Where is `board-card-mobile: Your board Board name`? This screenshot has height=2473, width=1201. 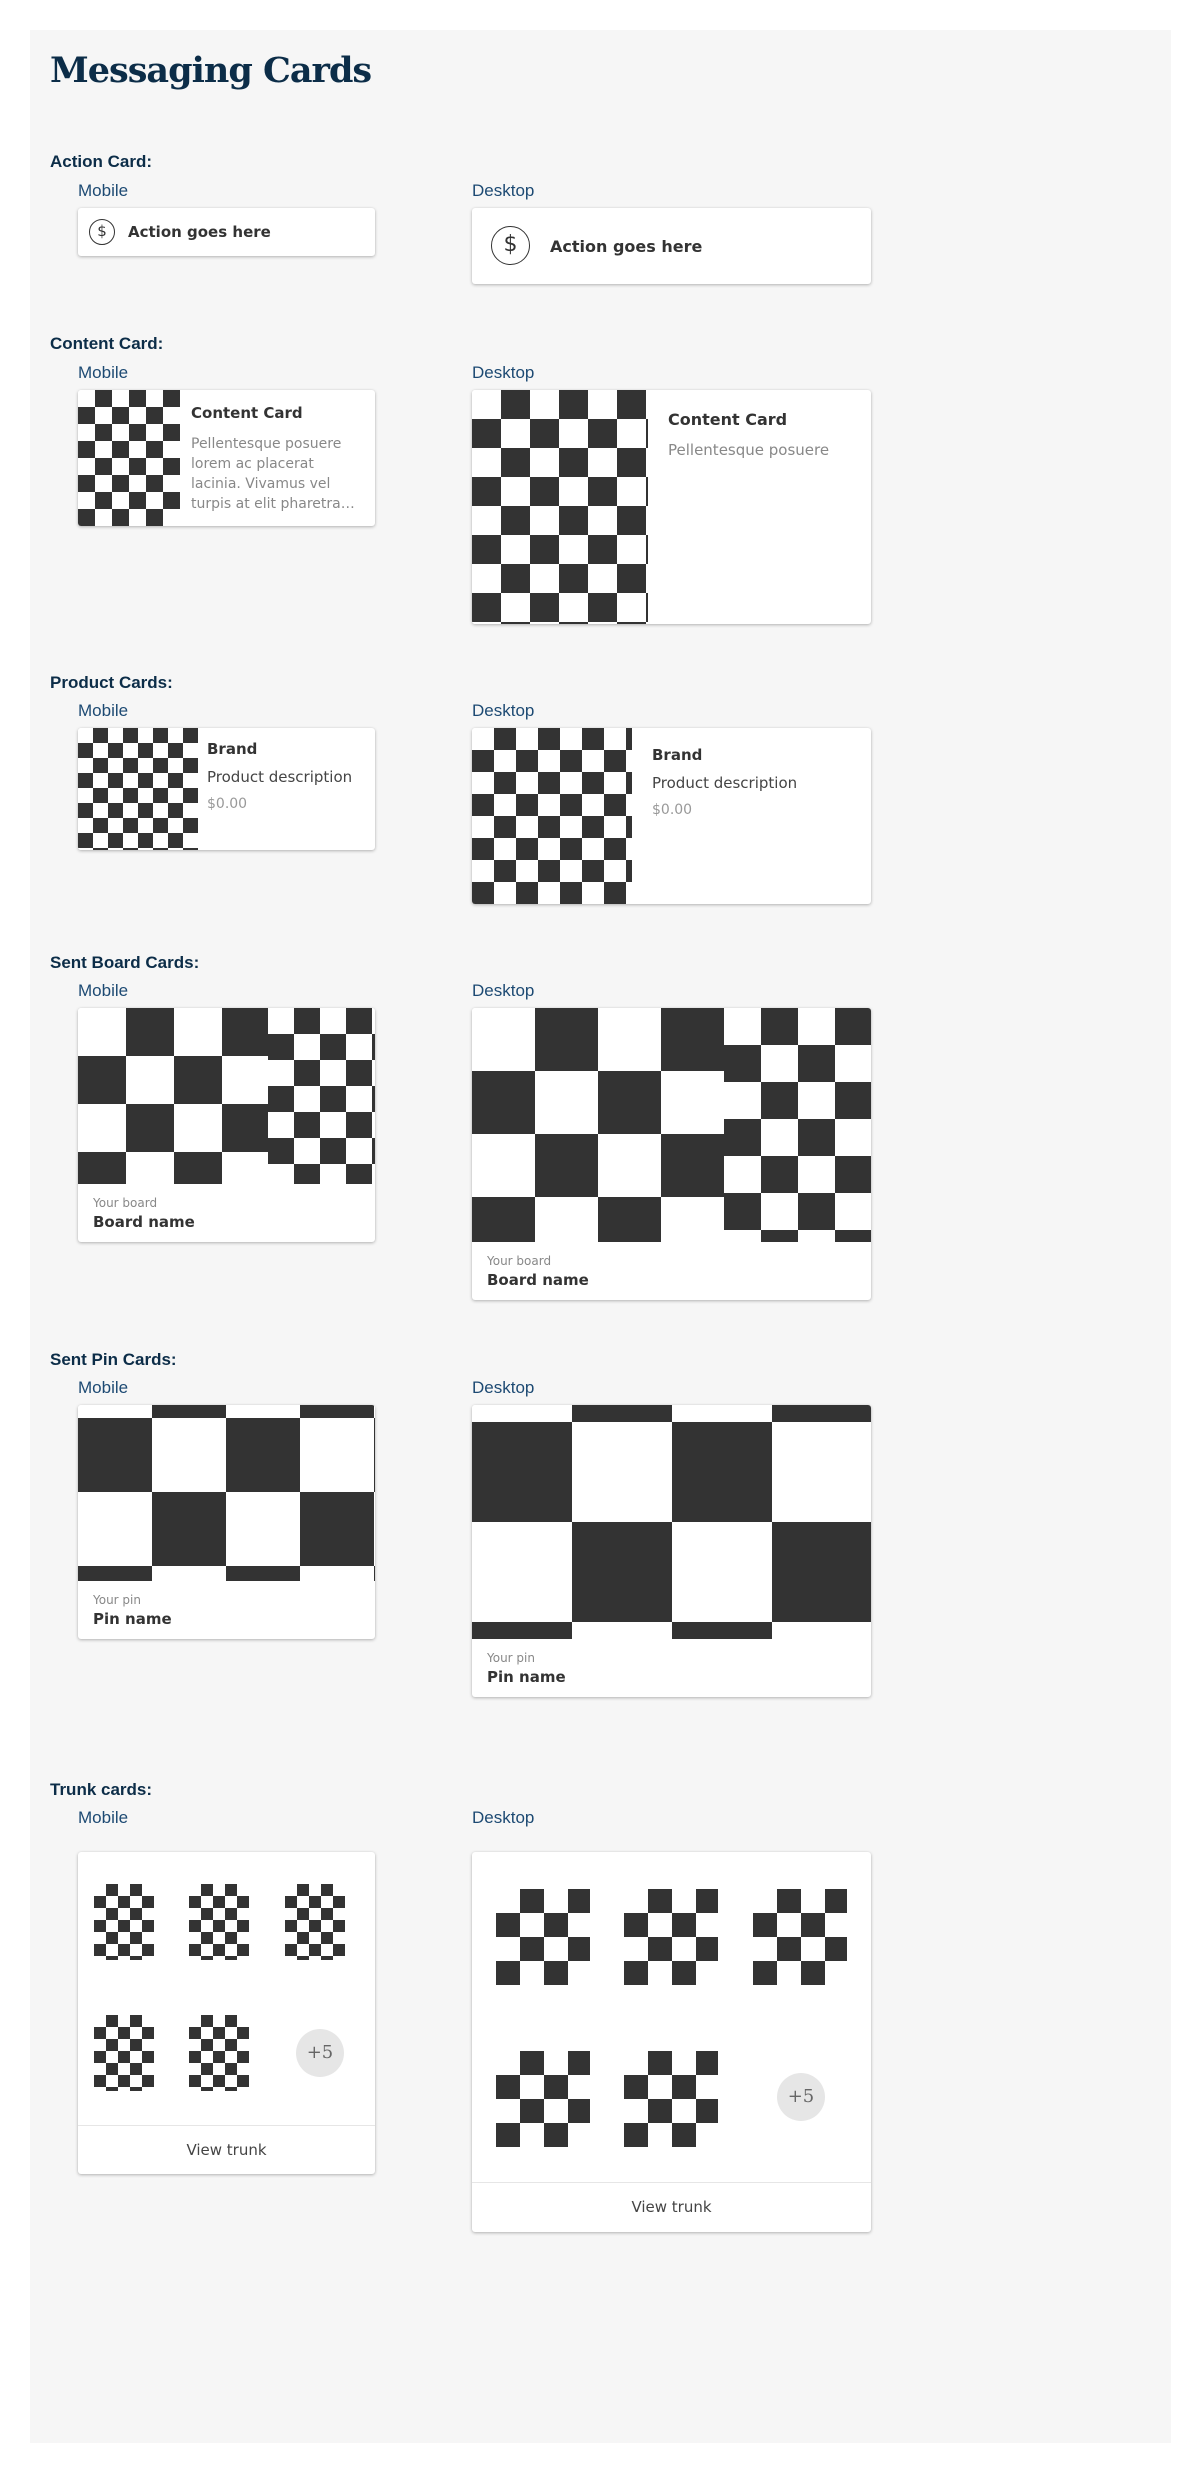
board-card-mobile: Your board Board name is located at coordinates (226, 1125).